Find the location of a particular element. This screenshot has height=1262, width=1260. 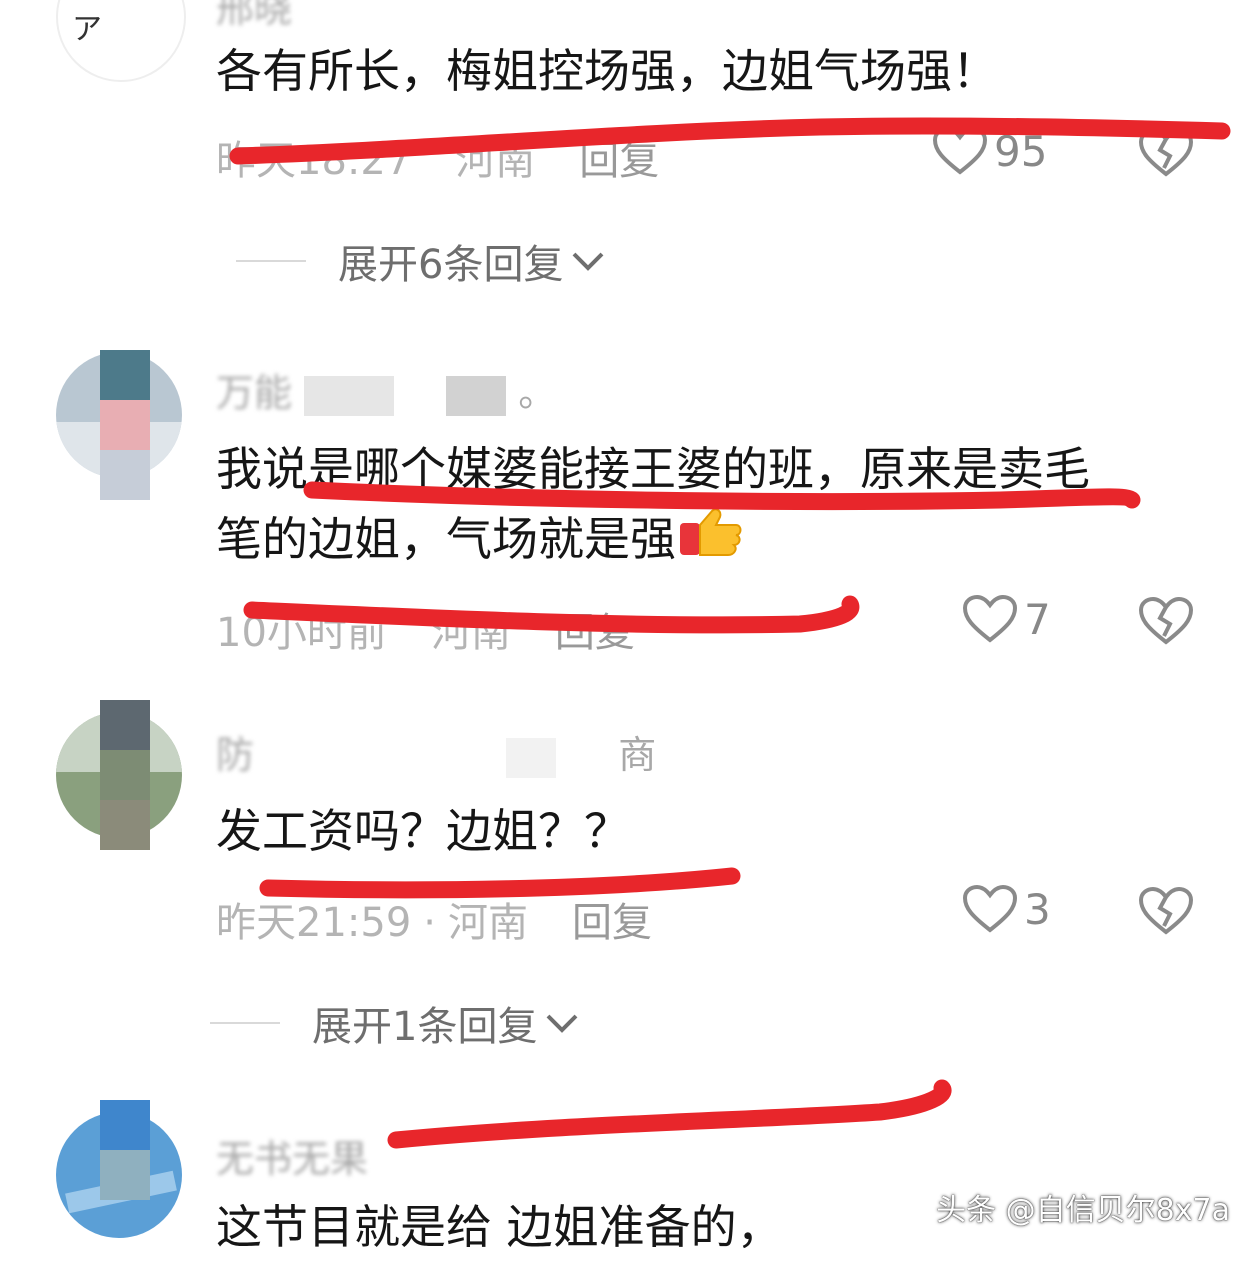

comment-author: 邢晓 is located at coordinates (254, 16).